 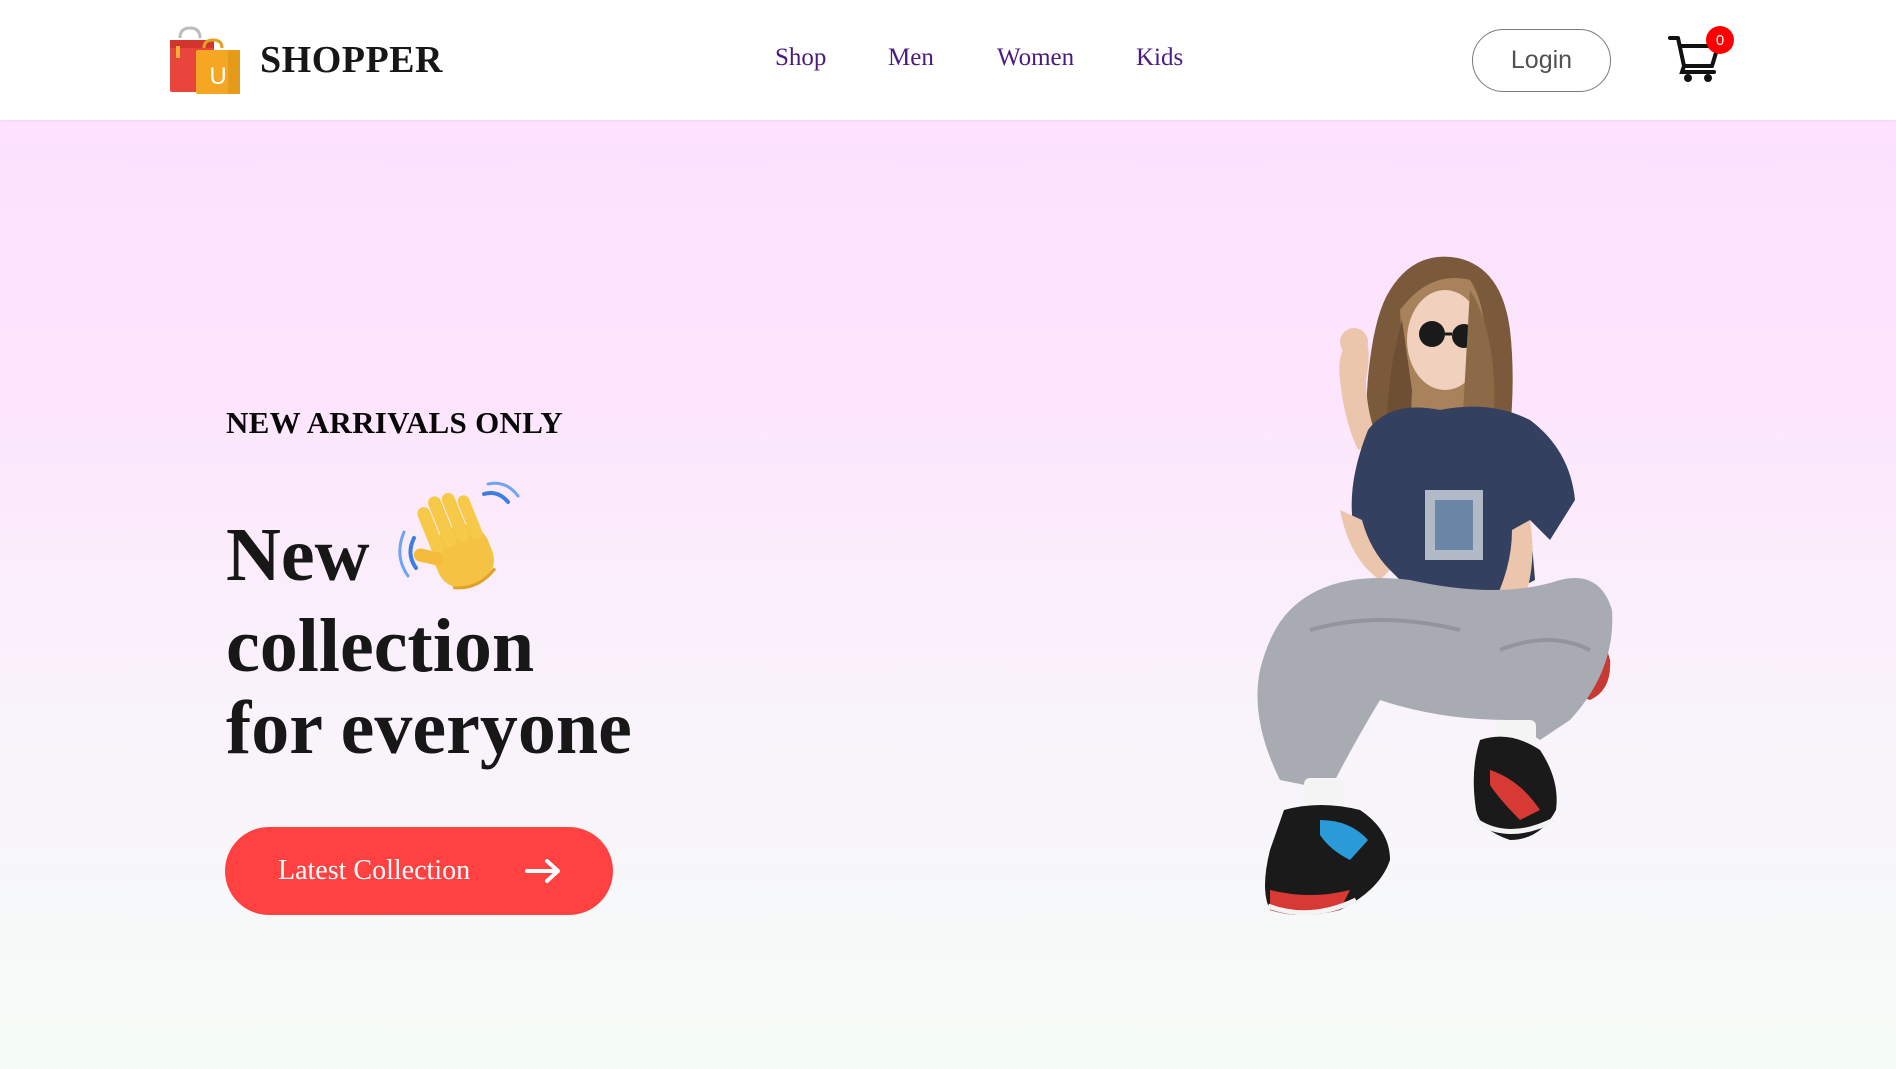 What do you see at coordinates (1435, 586) in the screenshot?
I see `hero-model-photo` at bounding box center [1435, 586].